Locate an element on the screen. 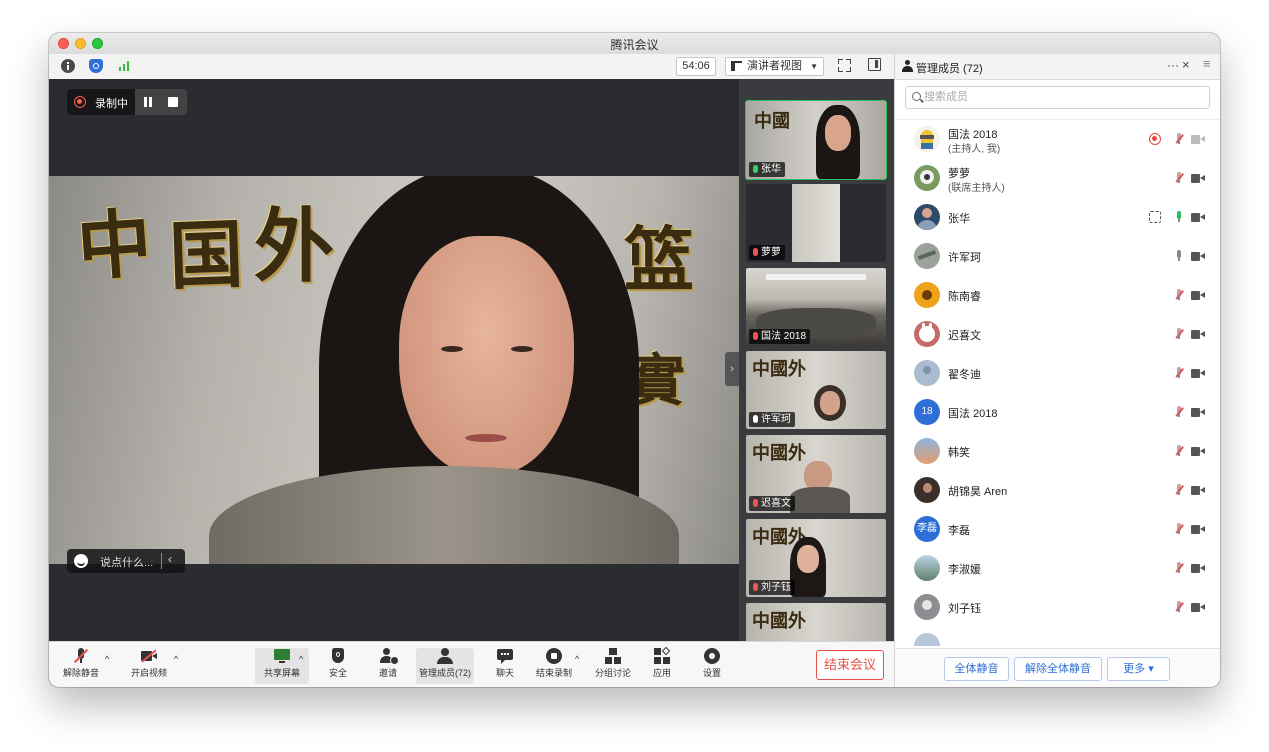  end-meeting-button: 结束会议 is located at coordinates (850, 665).